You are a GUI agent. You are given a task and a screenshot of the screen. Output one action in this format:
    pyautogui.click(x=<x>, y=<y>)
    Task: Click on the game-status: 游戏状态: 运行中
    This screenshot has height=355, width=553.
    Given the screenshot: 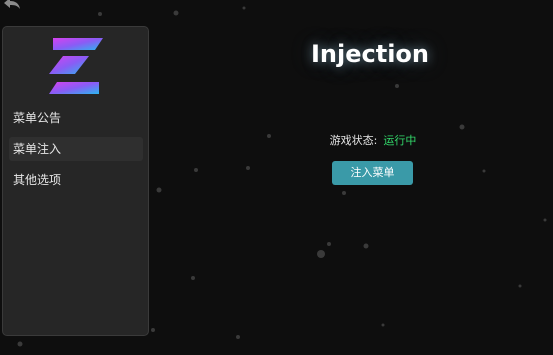 What is the action you would take?
    pyautogui.click(x=373, y=141)
    